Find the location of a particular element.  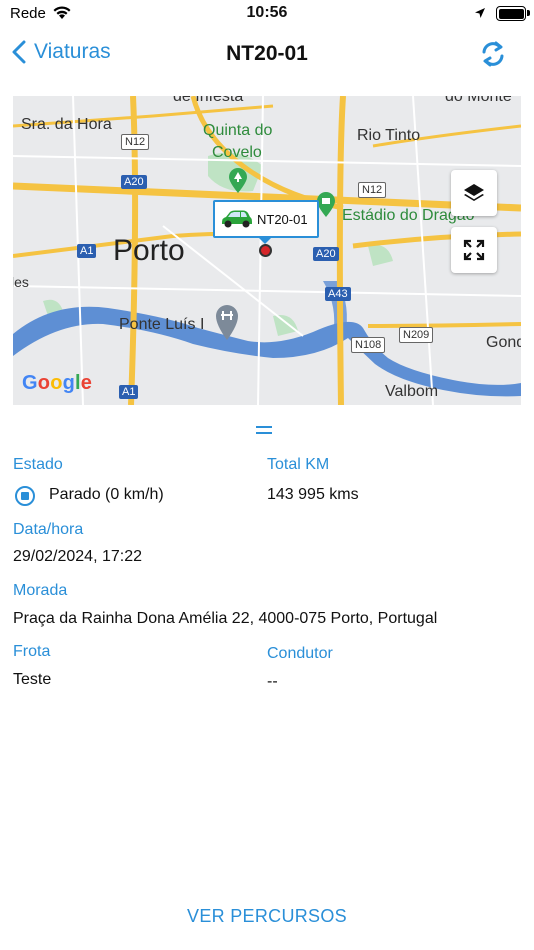

map-place-label: Ponte Luís I is located at coordinates (162, 324).